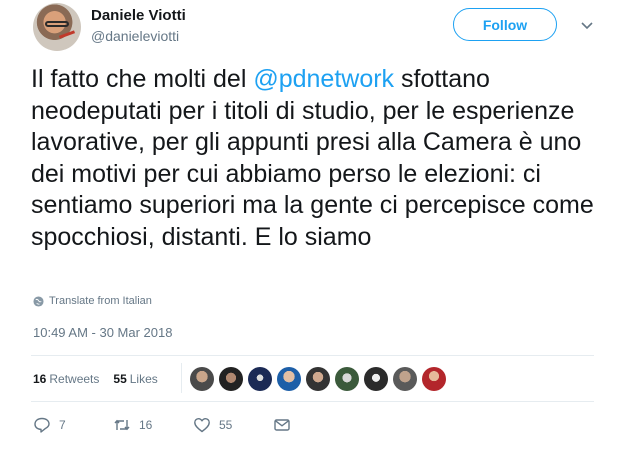  What do you see at coordinates (122, 425) in the screenshot?
I see `retweet-icon` at bounding box center [122, 425].